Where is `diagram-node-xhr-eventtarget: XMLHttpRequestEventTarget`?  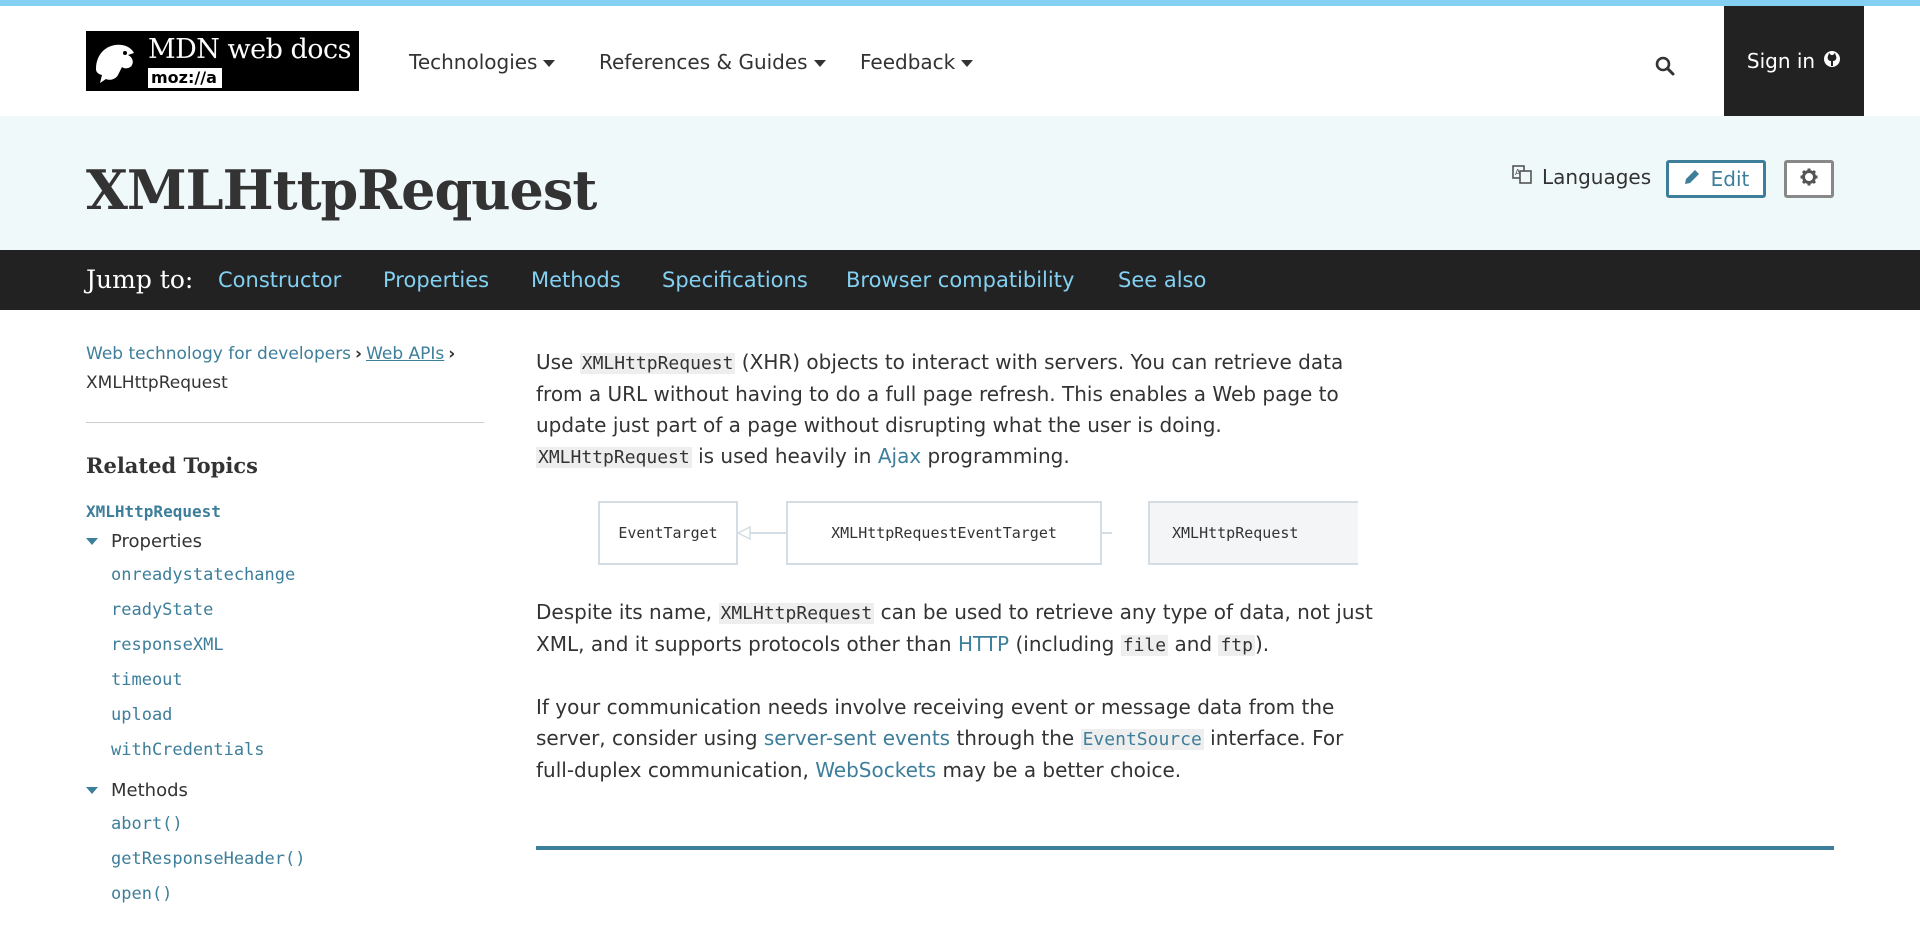 diagram-node-xhr-eventtarget: XMLHttpRequestEventTarget is located at coordinates (944, 533).